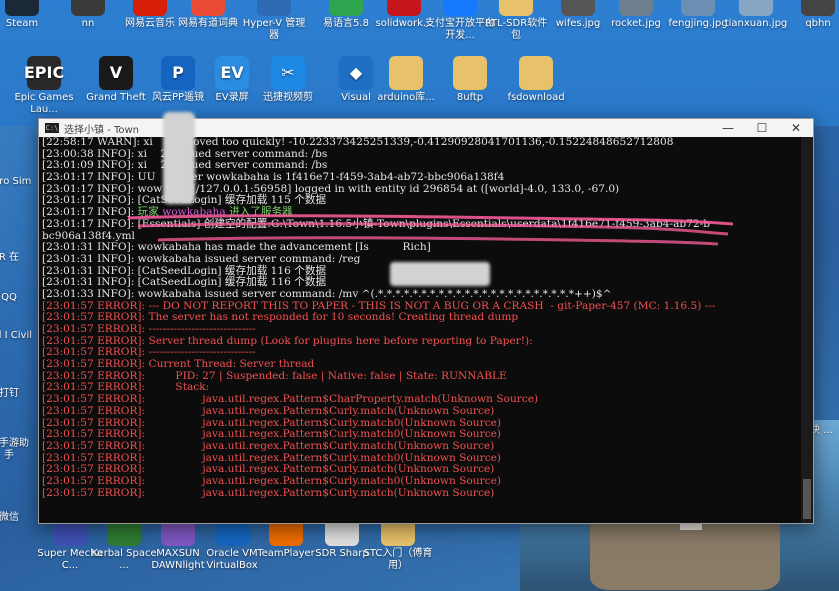 The width and height of the screenshot is (839, 591). Describe the element at coordinates (404, 8) in the screenshot. I see `solidworks-icon` at that location.